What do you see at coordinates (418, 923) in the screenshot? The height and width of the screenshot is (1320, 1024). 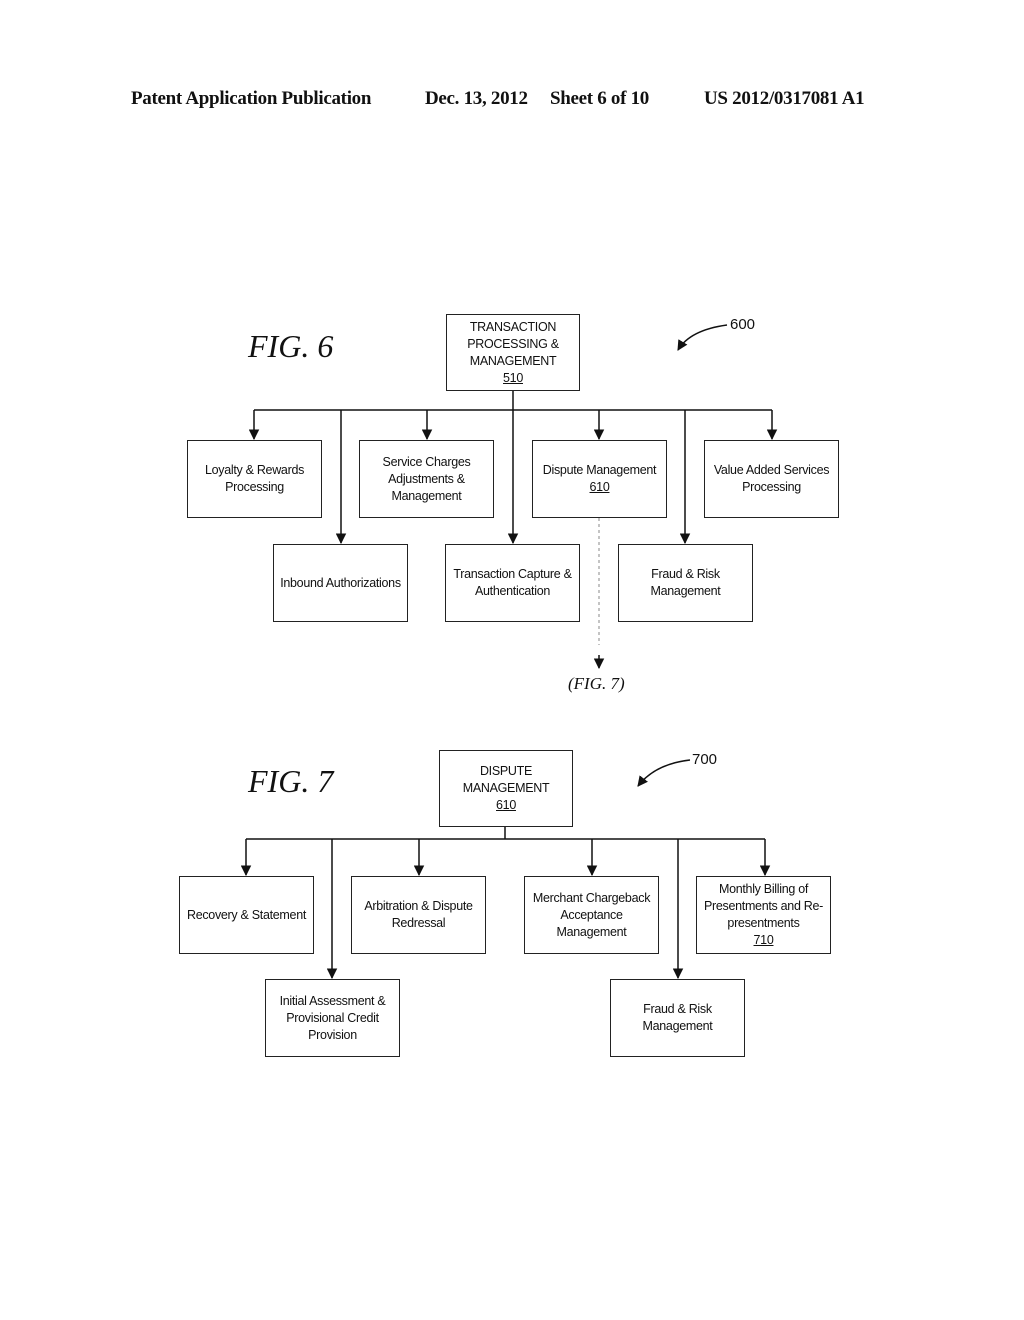 I see `box-line: Redressal` at bounding box center [418, 923].